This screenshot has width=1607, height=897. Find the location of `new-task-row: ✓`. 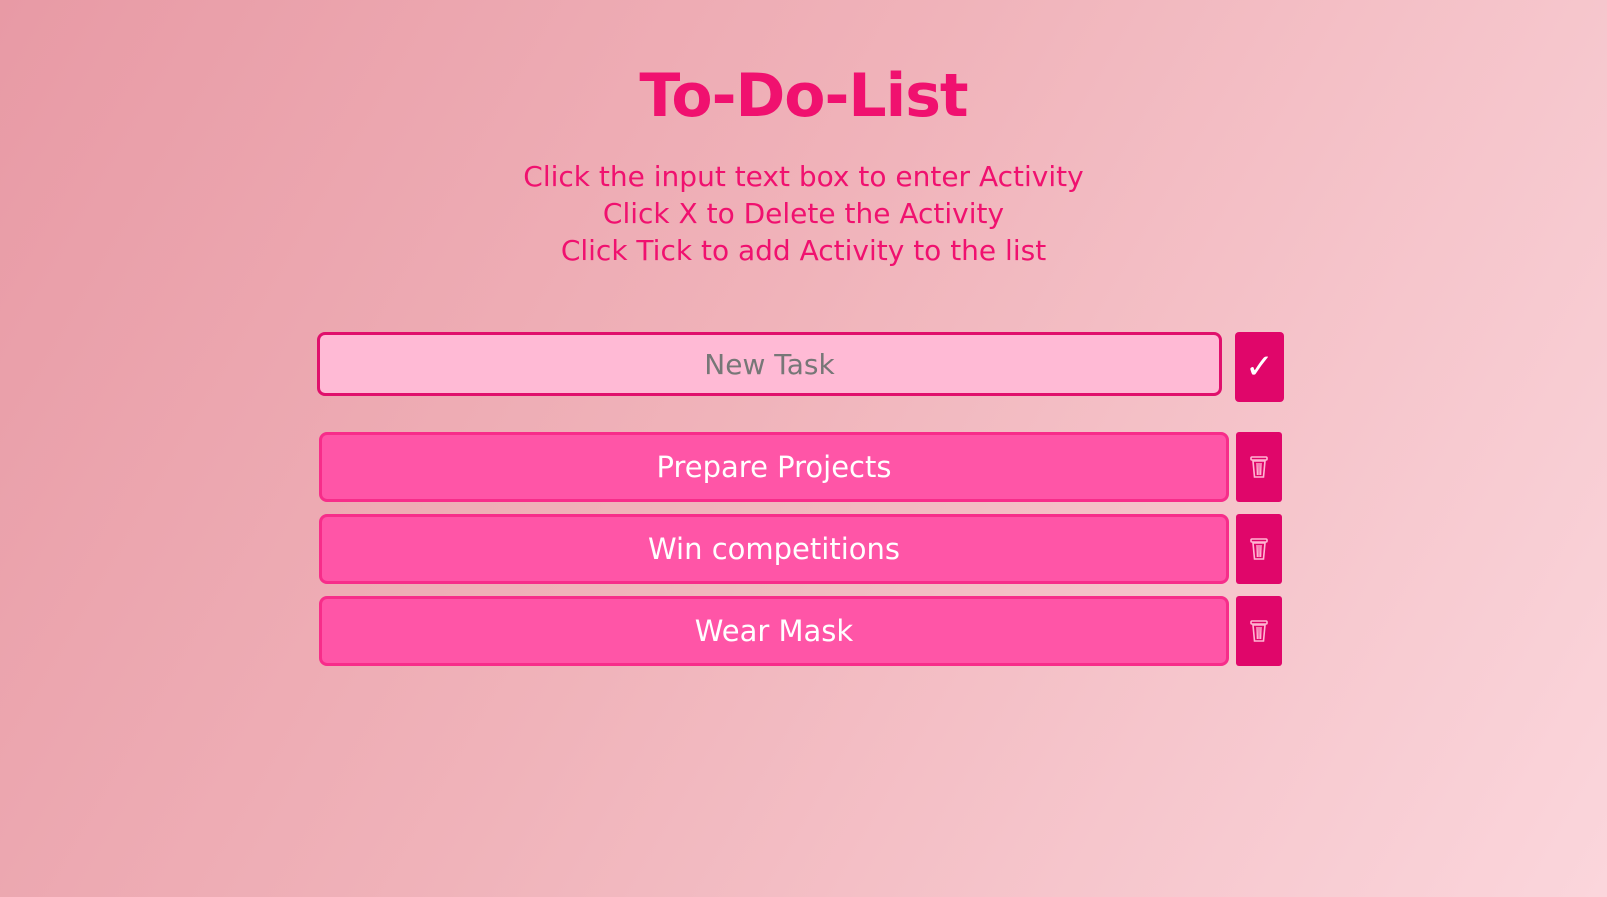

new-task-row: ✓ is located at coordinates (801, 367).